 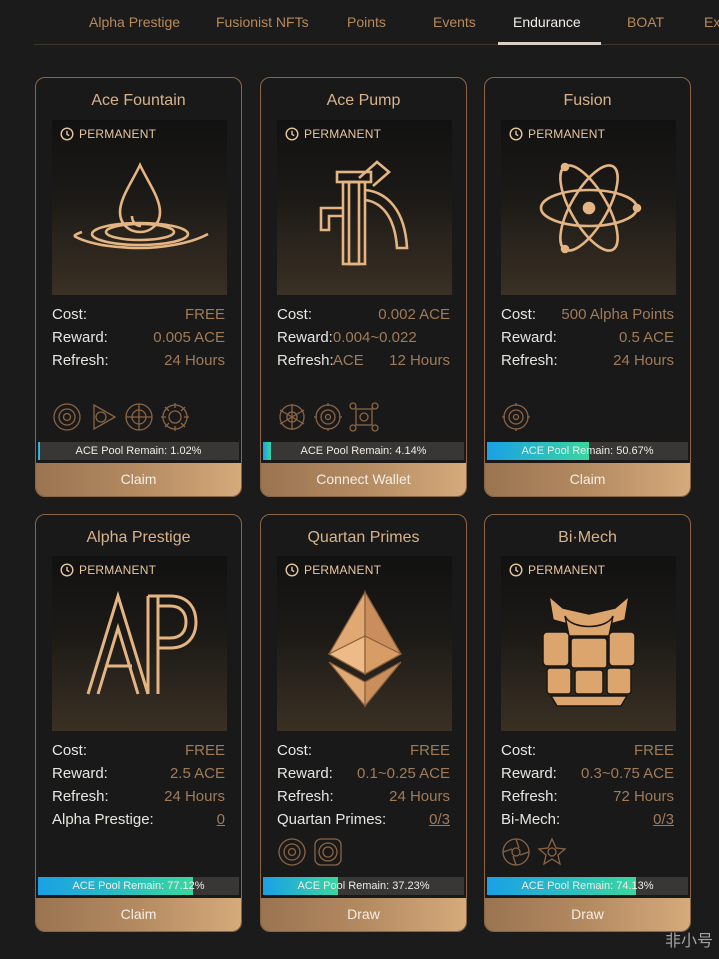 What do you see at coordinates (138, 451) in the screenshot?
I see `pool-progress-bar: ACE Pool Remain: 1.02%` at bounding box center [138, 451].